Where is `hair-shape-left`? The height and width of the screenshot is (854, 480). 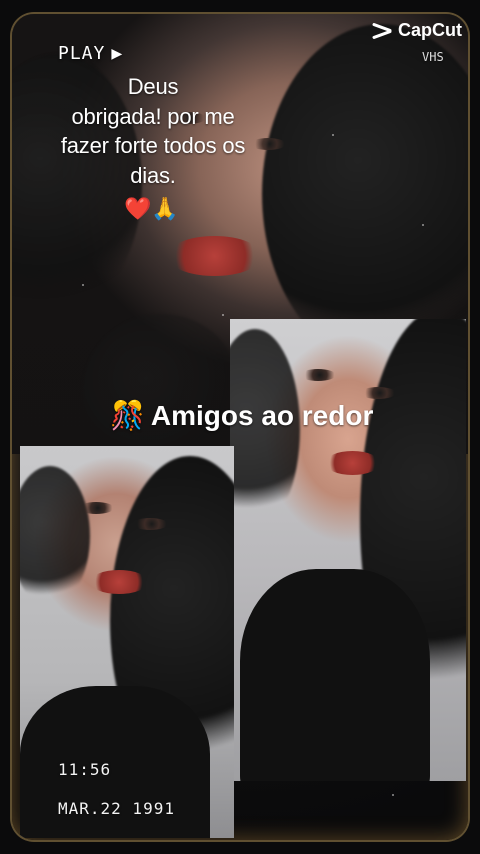 hair-shape-left is located at coordinates (55, 536).